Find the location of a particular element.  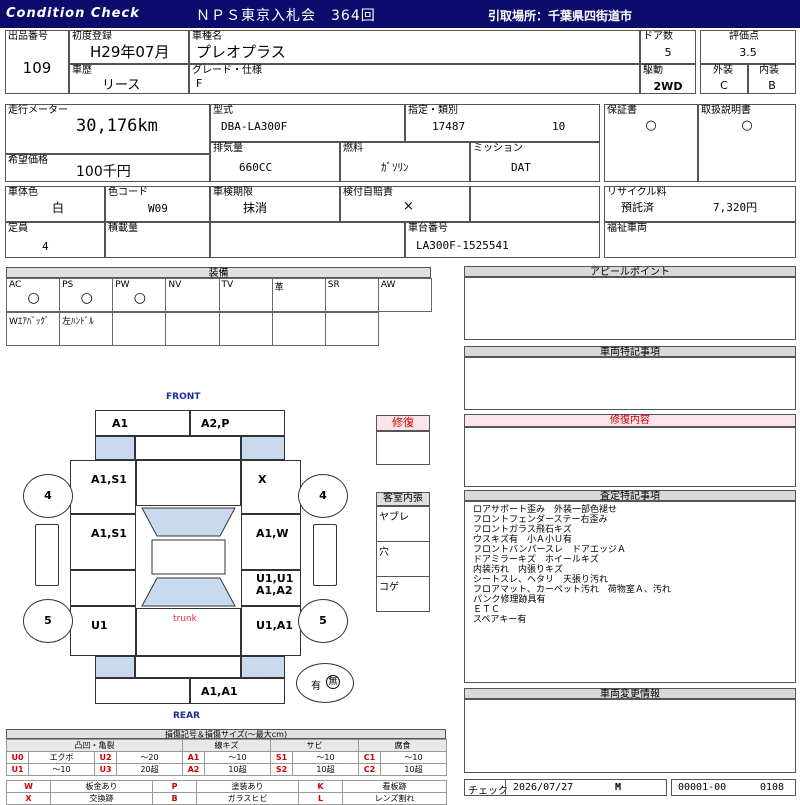

headlight-right is located at coordinates (263, 448).